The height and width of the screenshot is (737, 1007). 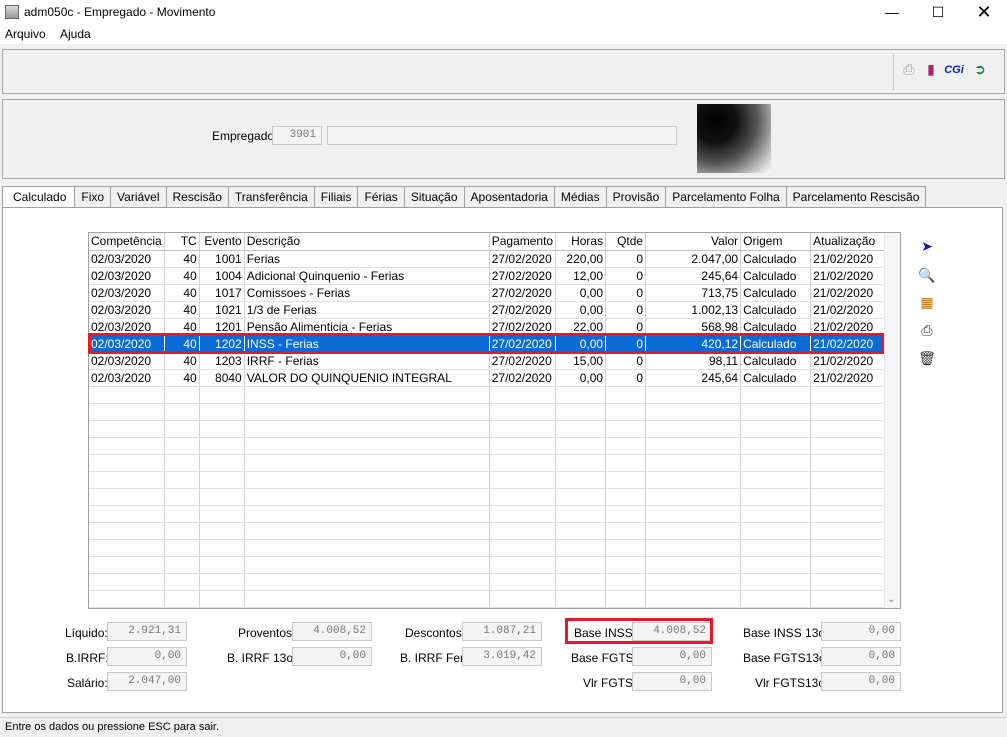 What do you see at coordinates (39, 197) in the screenshot?
I see `tab-calculado: Calculado` at bounding box center [39, 197].